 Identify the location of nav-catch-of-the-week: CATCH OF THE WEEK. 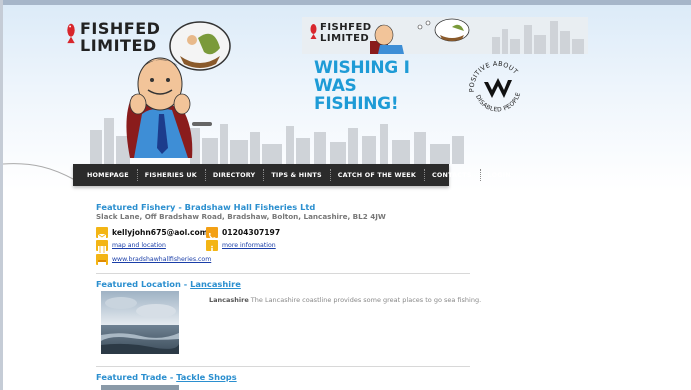
(376, 175).